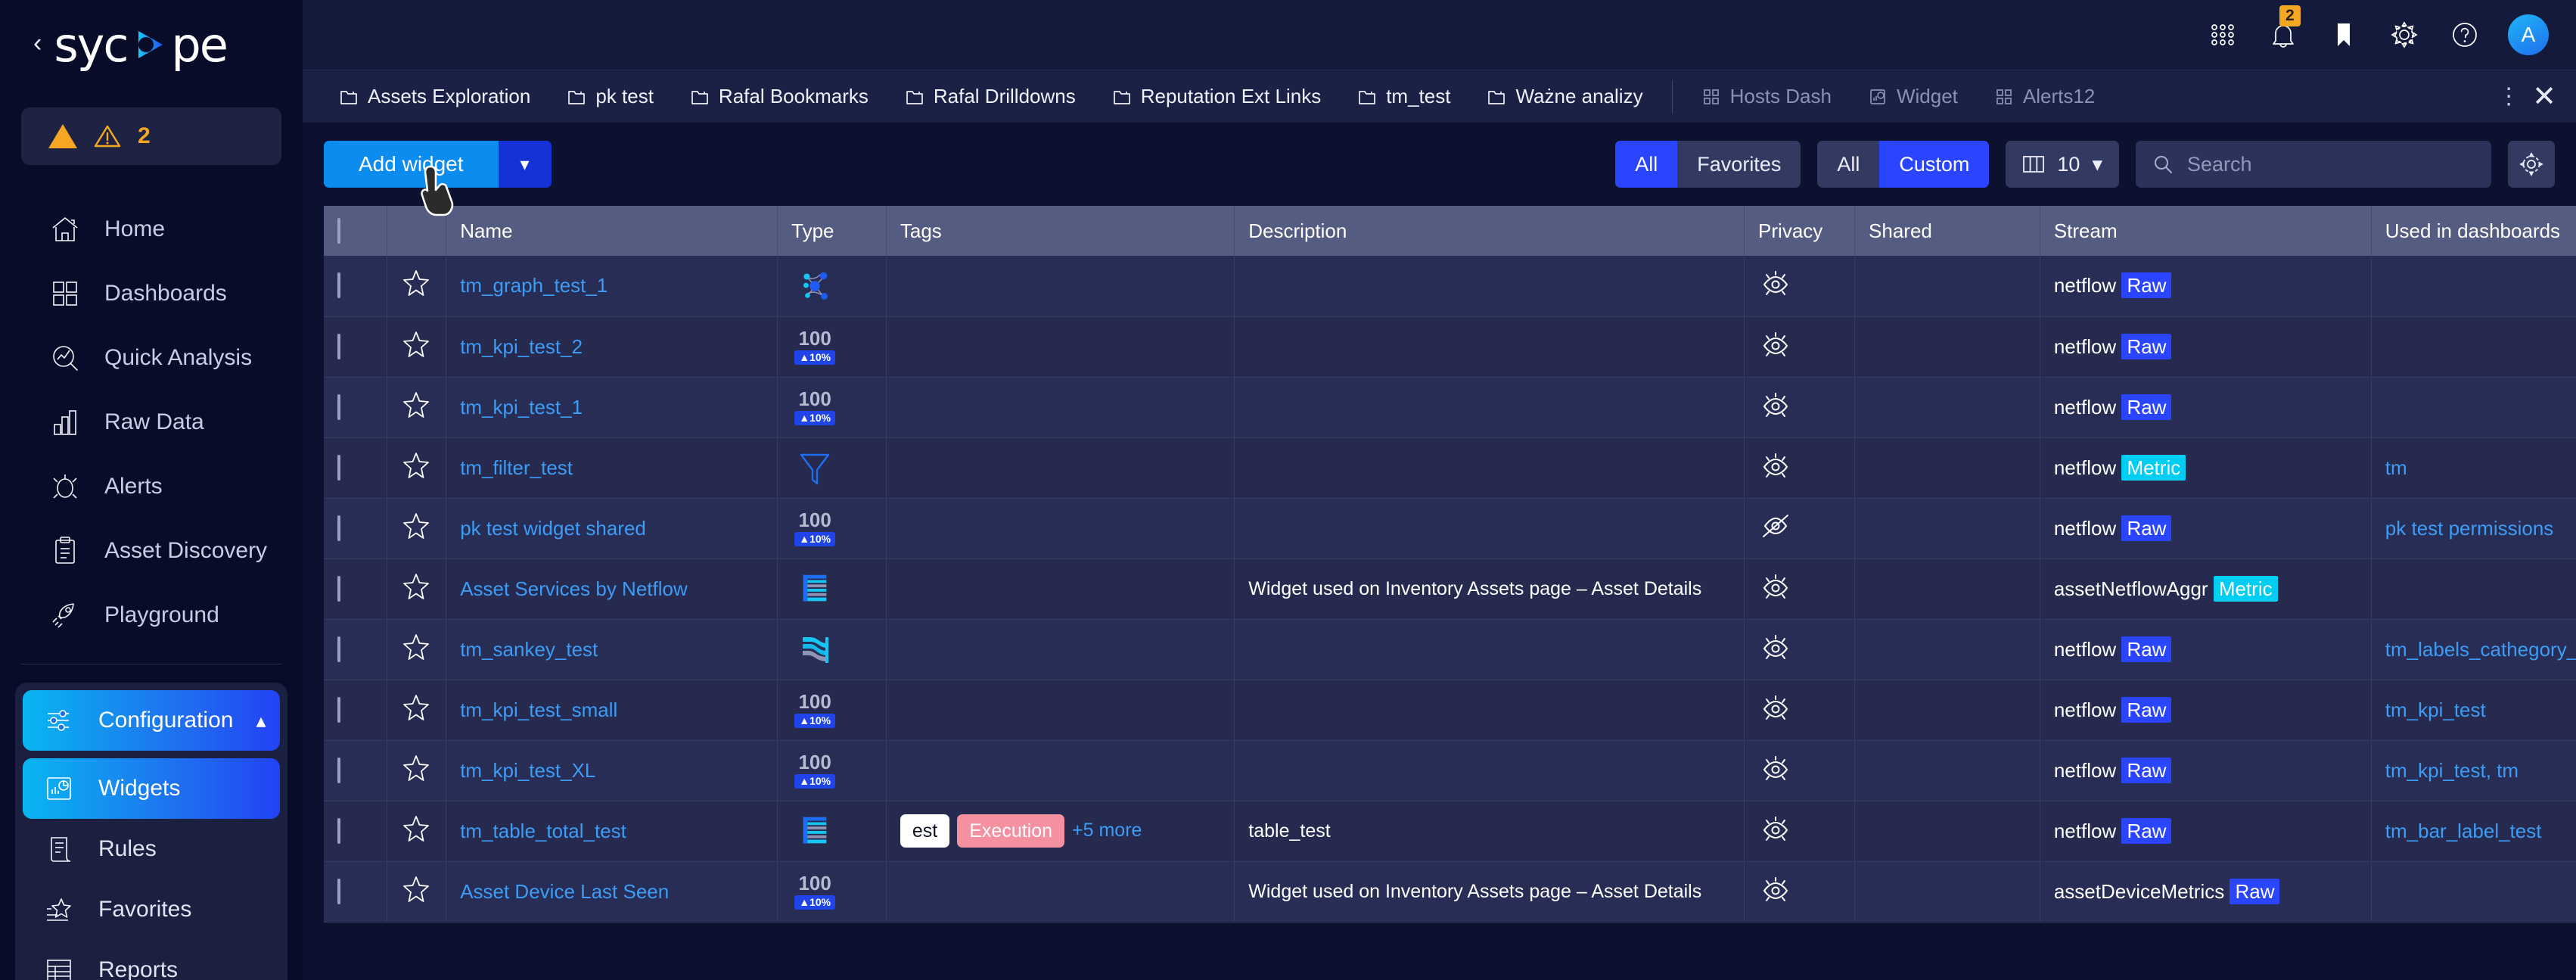  Describe the element at coordinates (2473, 231) in the screenshot. I see `column-header-used-in-dashboards: Used in dashboards` at that location.